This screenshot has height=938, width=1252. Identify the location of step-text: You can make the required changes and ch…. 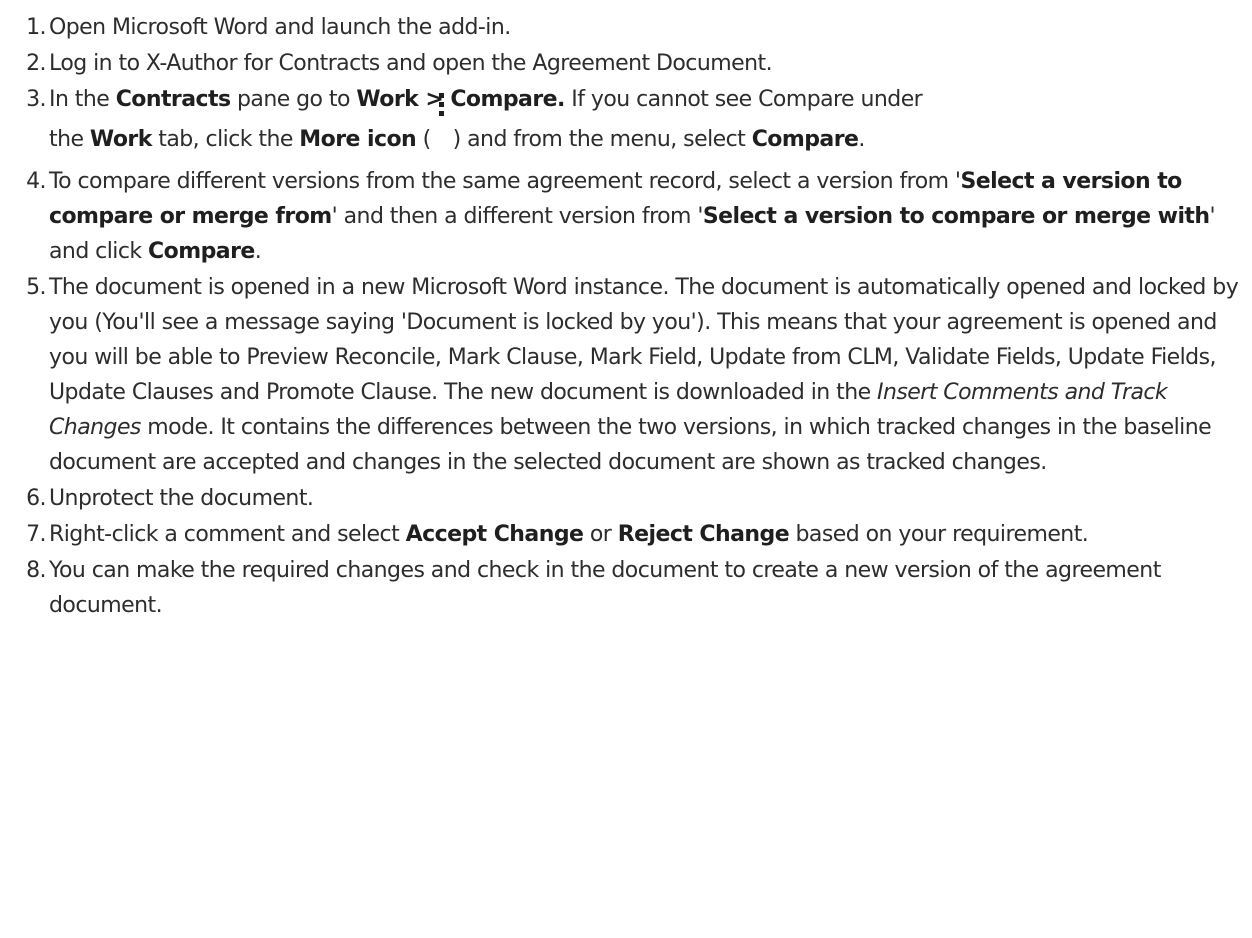
(605, 588).